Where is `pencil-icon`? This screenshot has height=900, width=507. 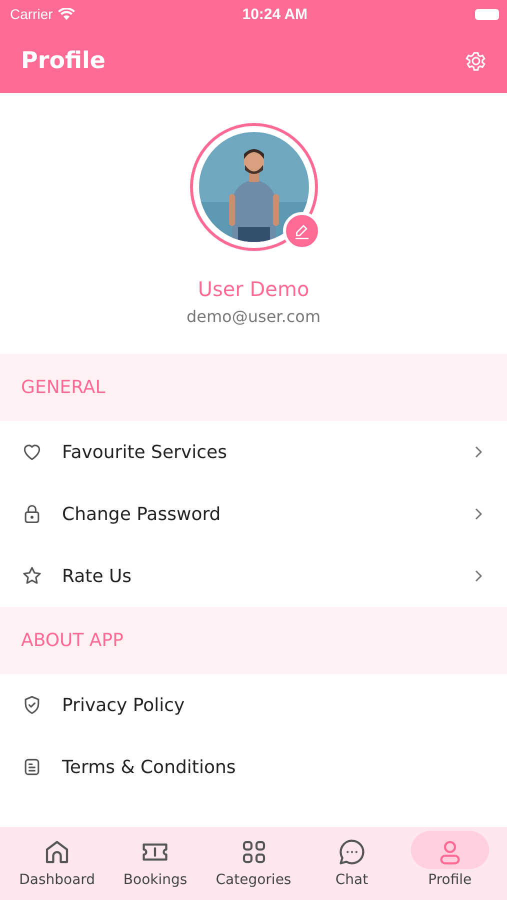
pencil-icon is located at coordinates (301, 231).